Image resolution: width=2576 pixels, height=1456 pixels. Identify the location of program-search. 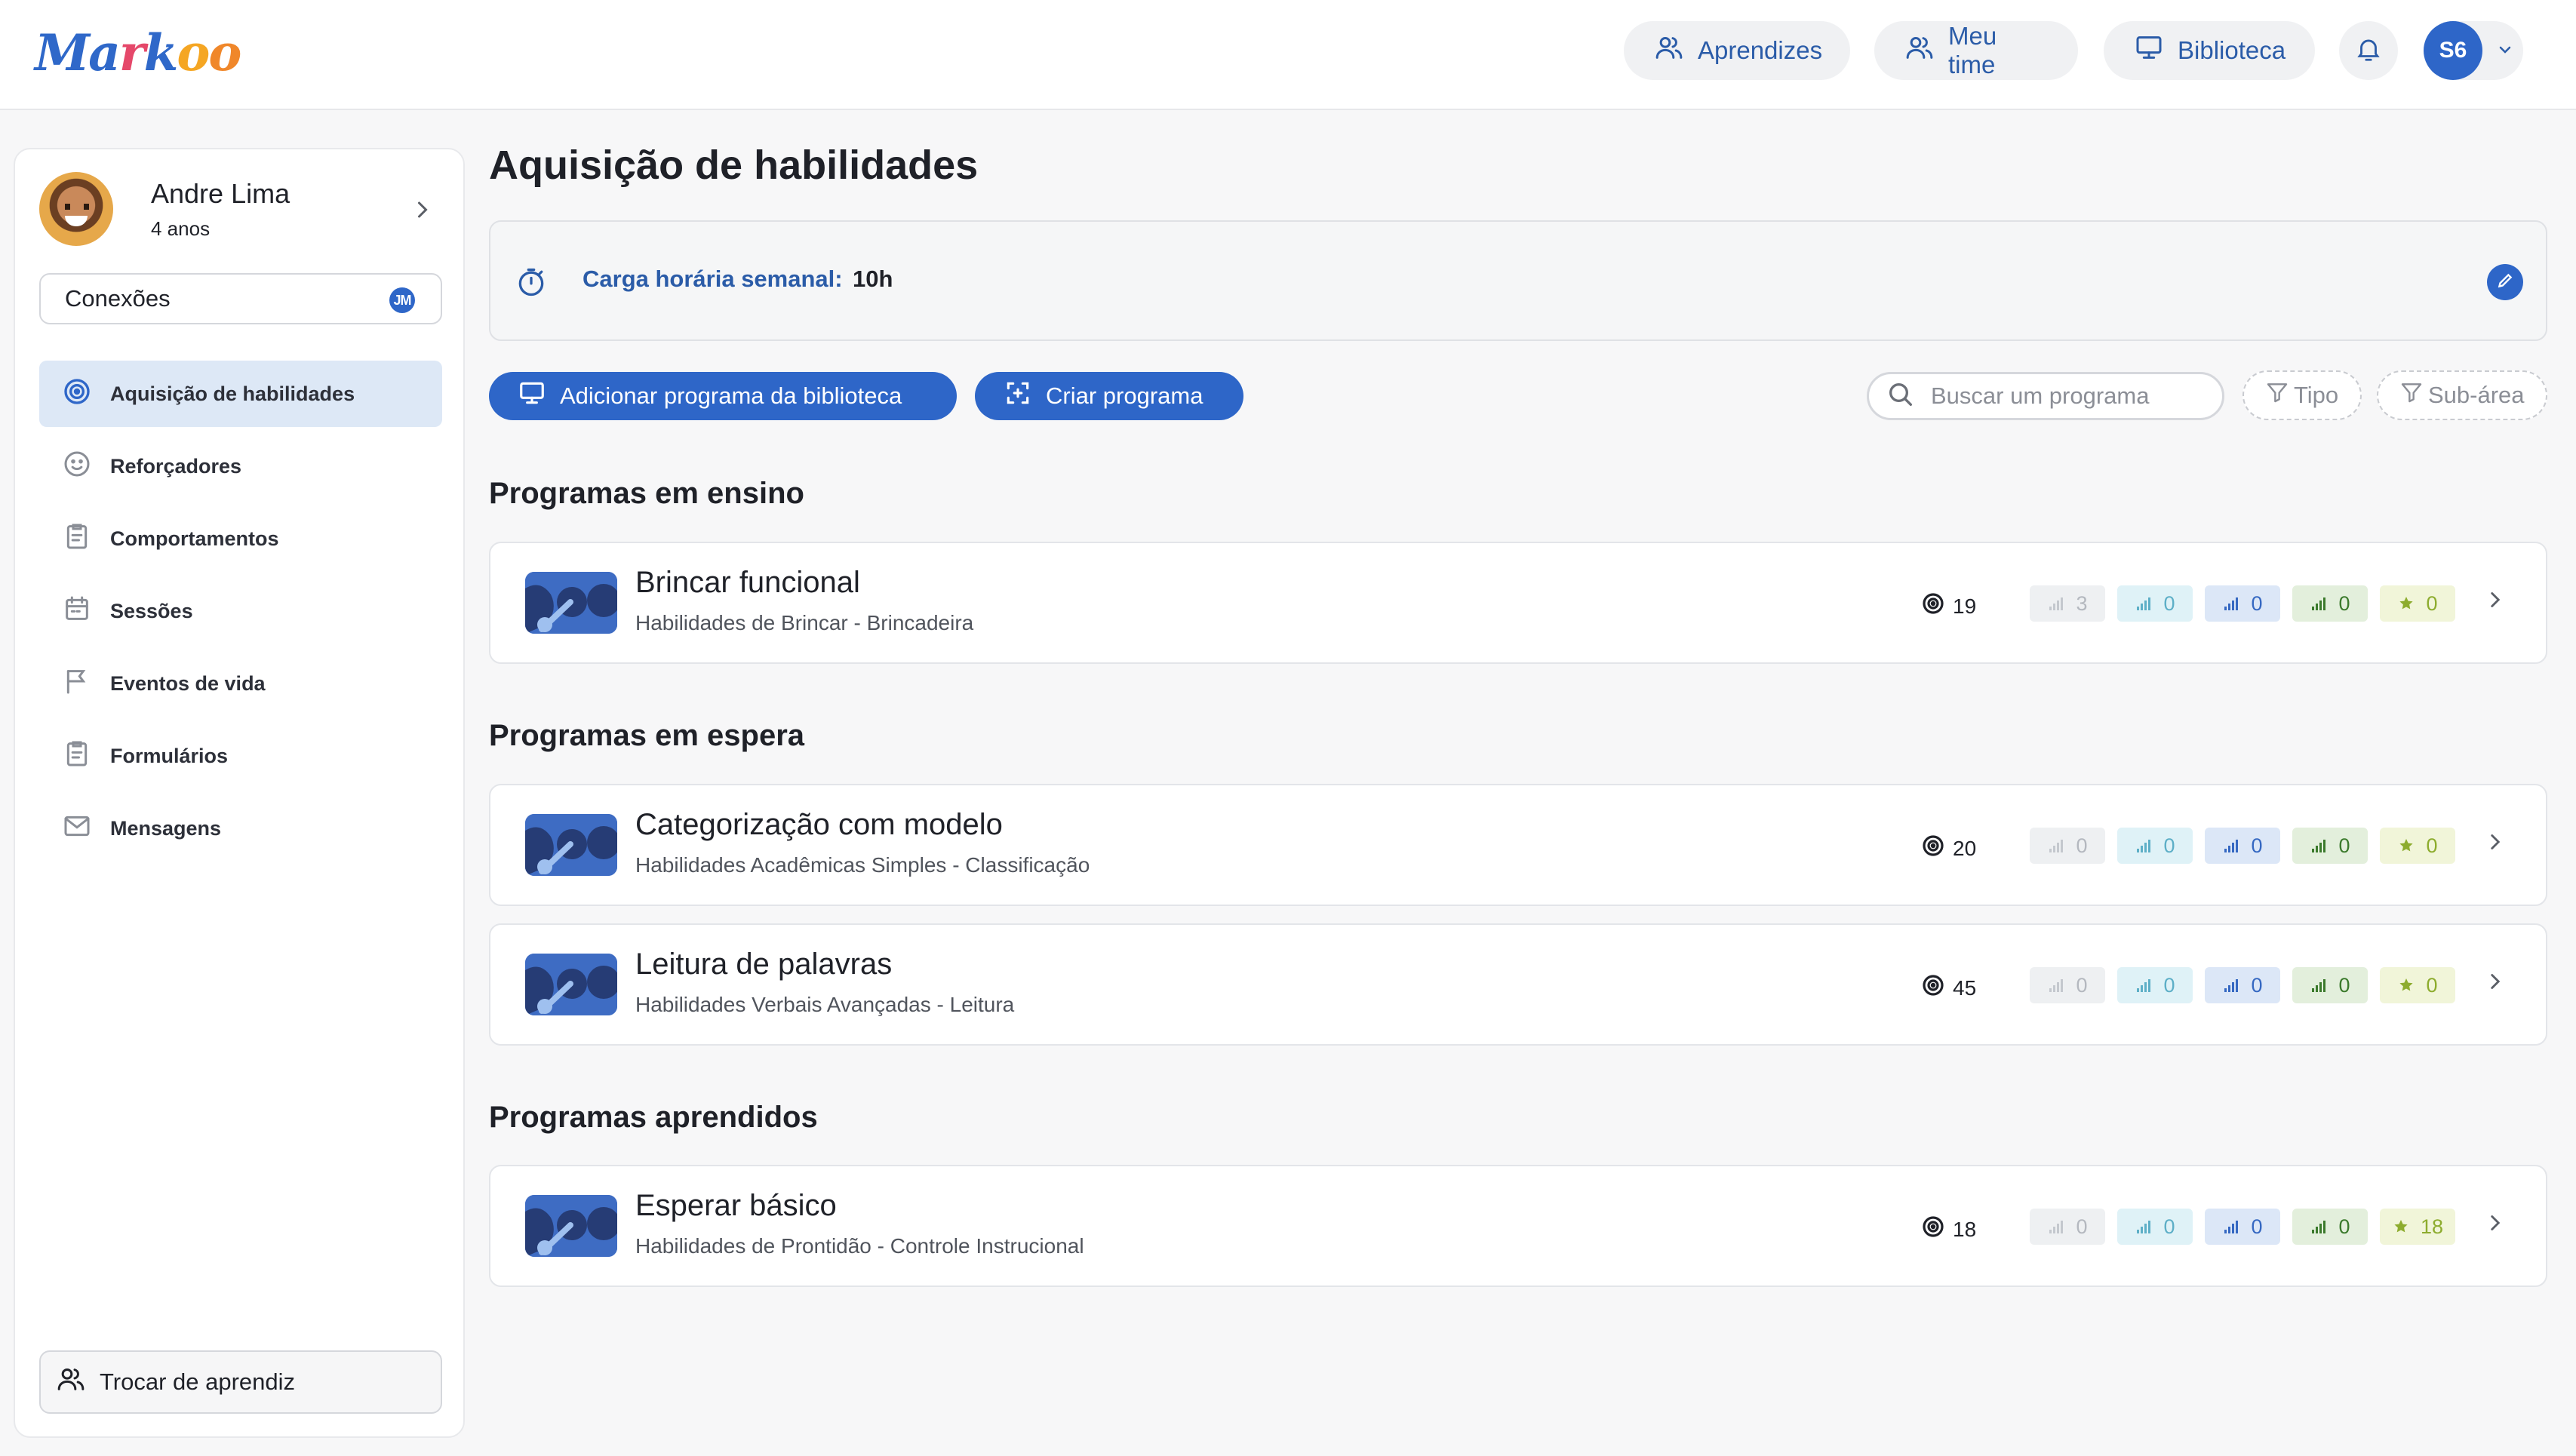
(2045, 396).